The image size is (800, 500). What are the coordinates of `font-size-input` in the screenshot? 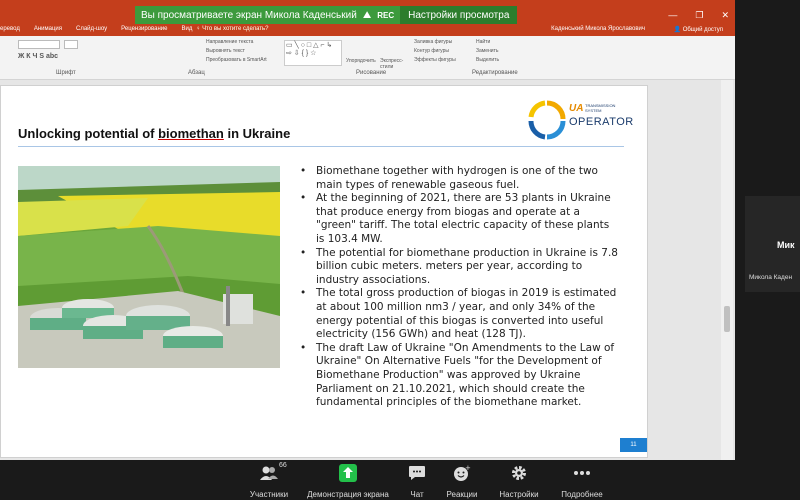 It's located at (71, 44).